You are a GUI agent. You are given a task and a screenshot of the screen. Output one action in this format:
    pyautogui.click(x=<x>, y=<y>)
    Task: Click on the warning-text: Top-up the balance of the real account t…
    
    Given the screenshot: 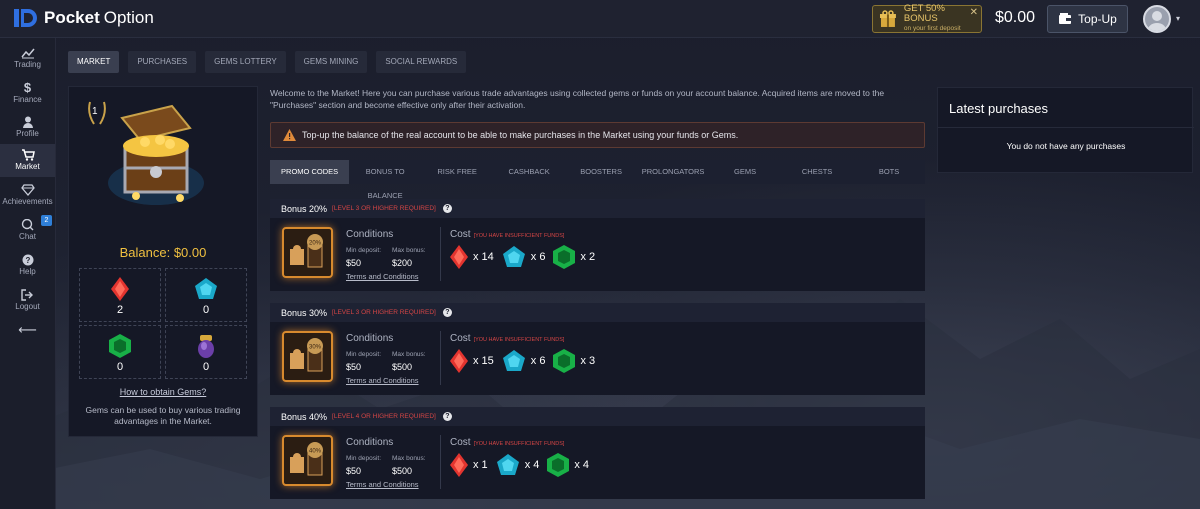 What is the action you would take?
    pyautogui.click(x=520, y=135)
    